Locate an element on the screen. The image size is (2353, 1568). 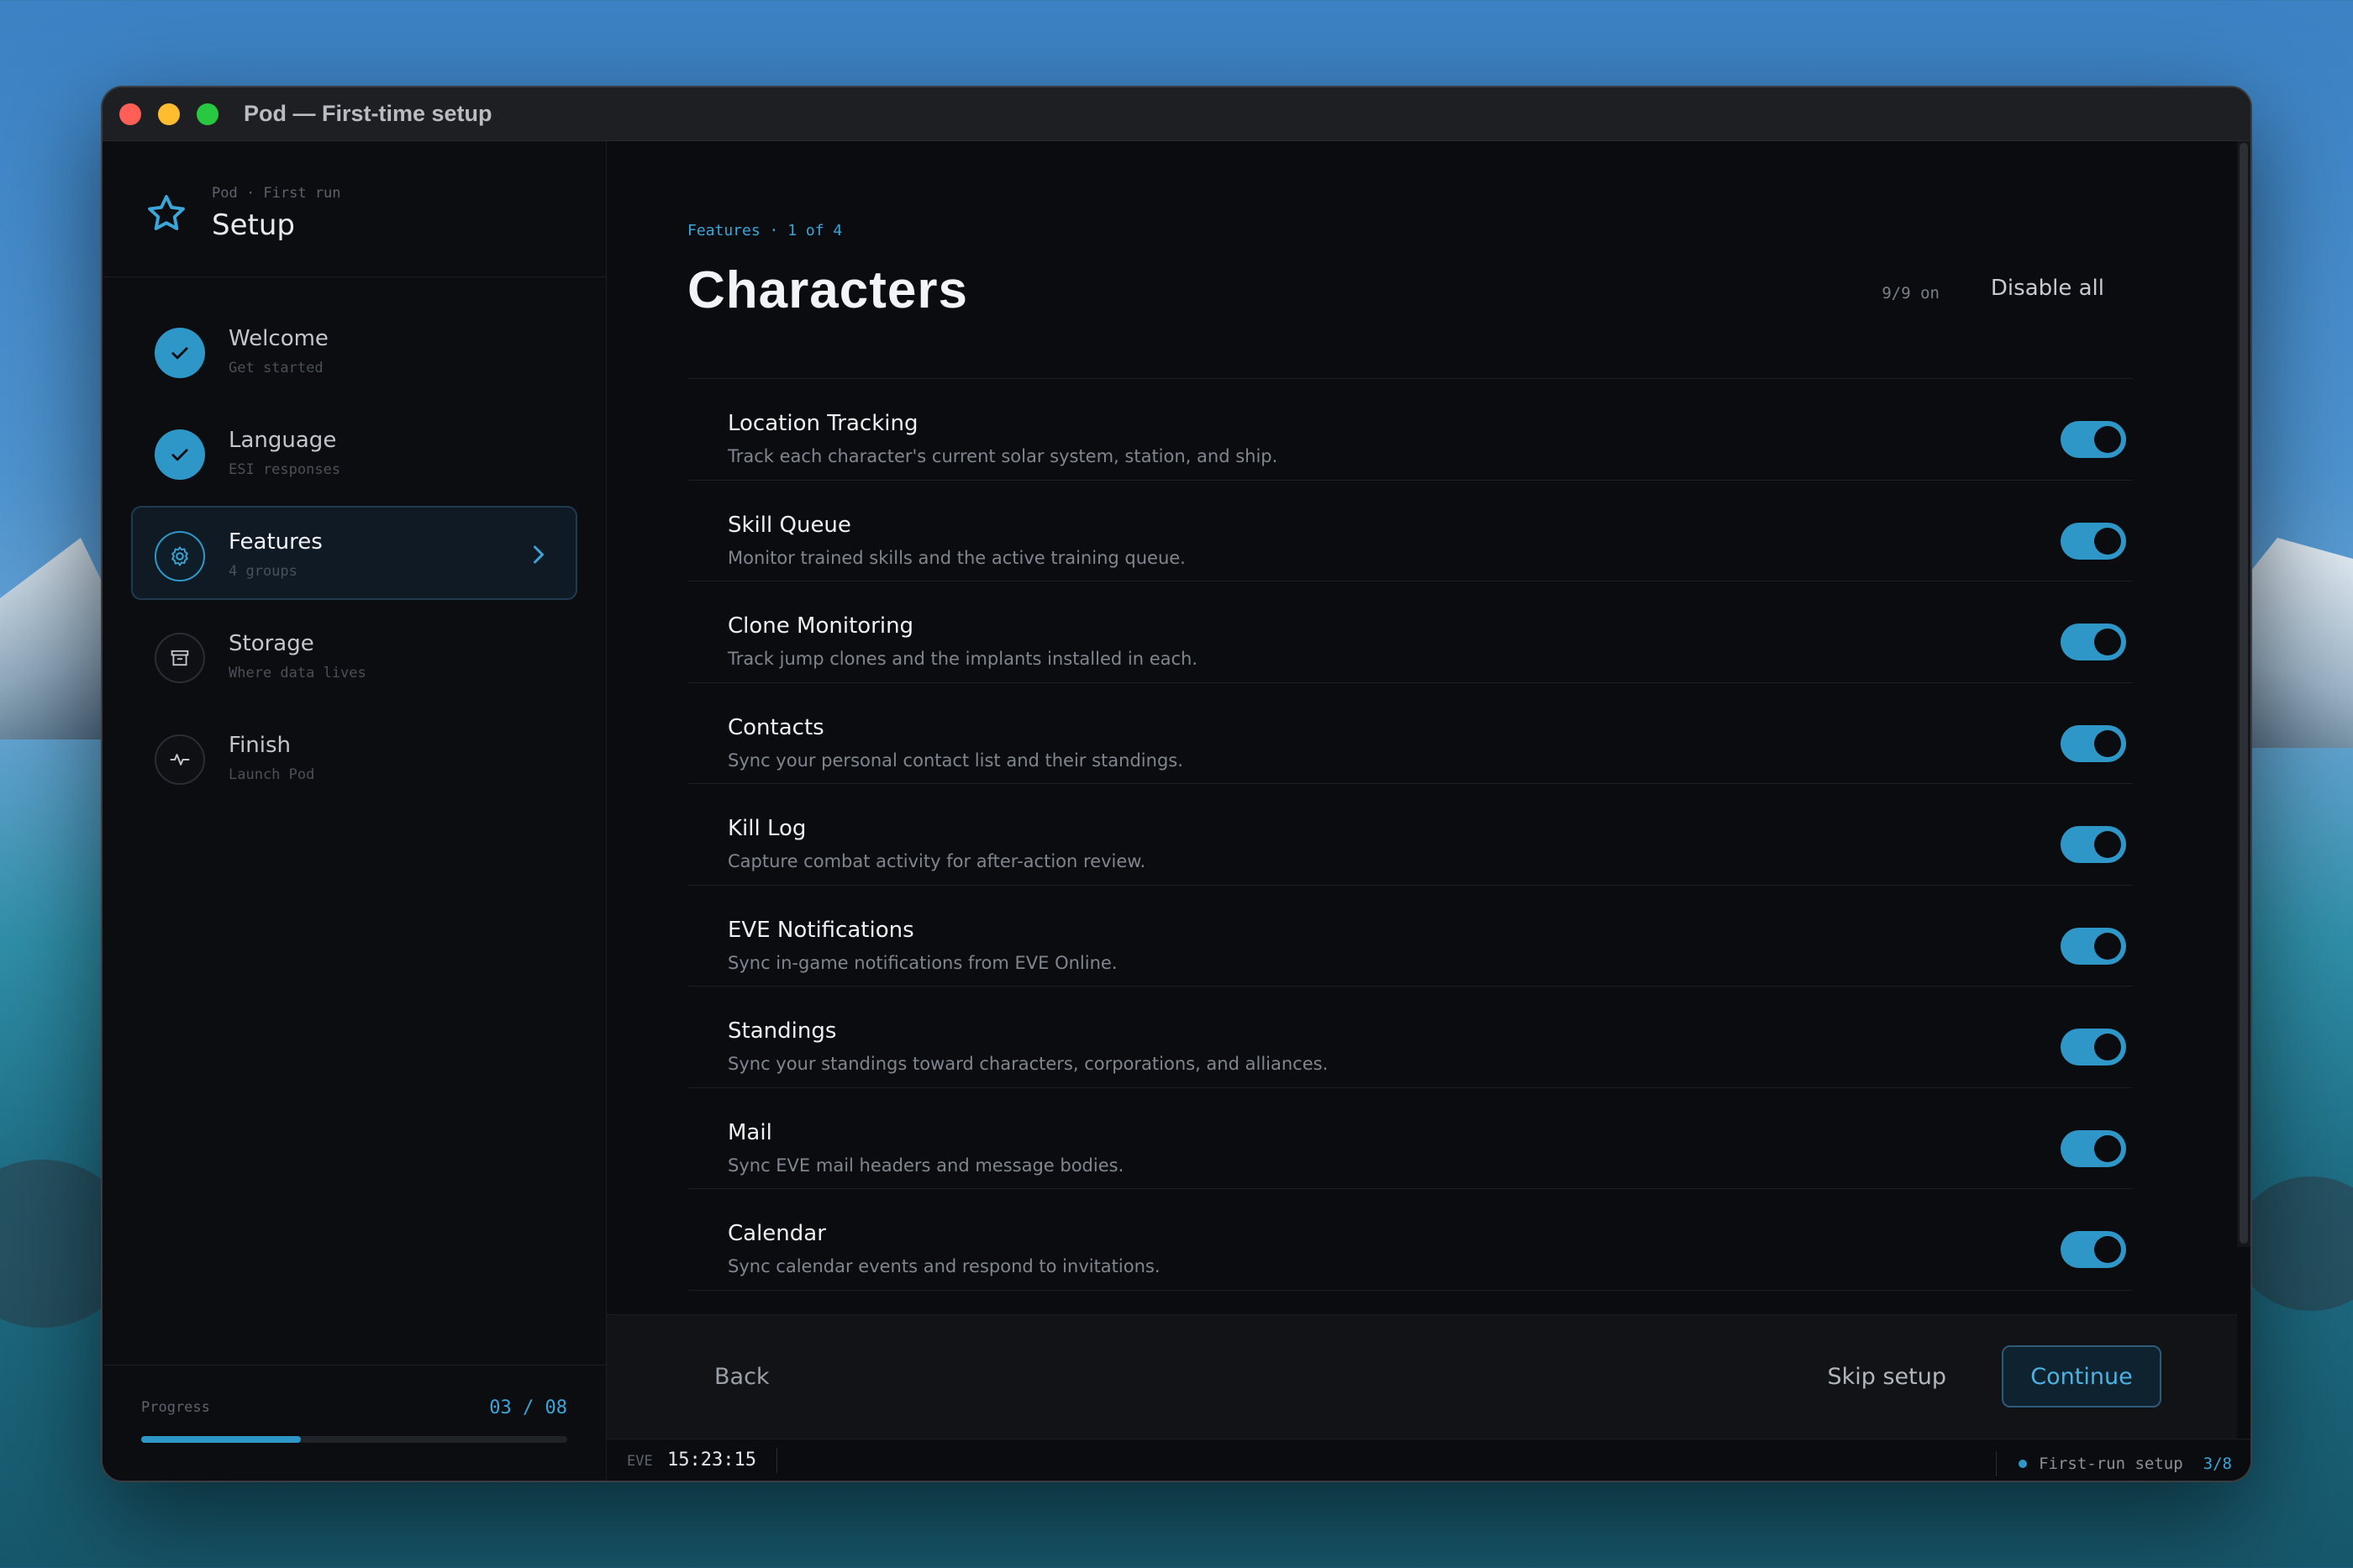
scrollbar-thumb is located at coordinates (2244, 694).